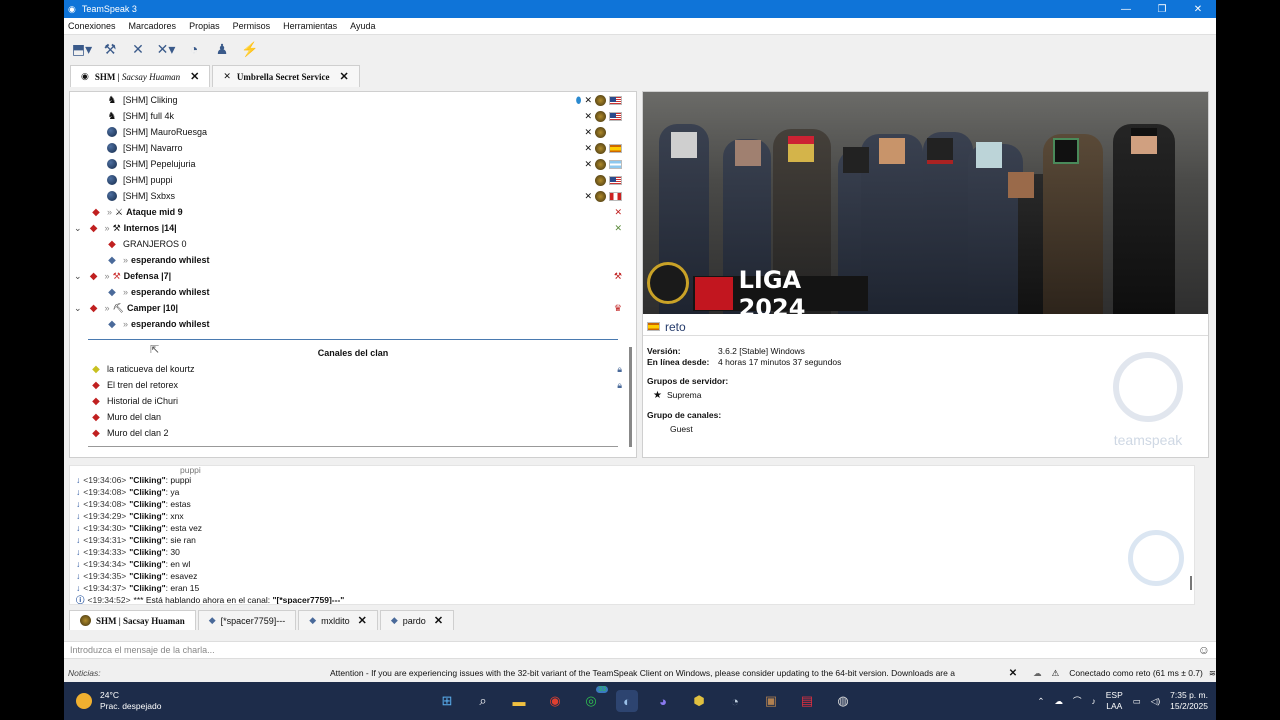  I want to click on minecraft-icon: ▣, so click(771, 701).